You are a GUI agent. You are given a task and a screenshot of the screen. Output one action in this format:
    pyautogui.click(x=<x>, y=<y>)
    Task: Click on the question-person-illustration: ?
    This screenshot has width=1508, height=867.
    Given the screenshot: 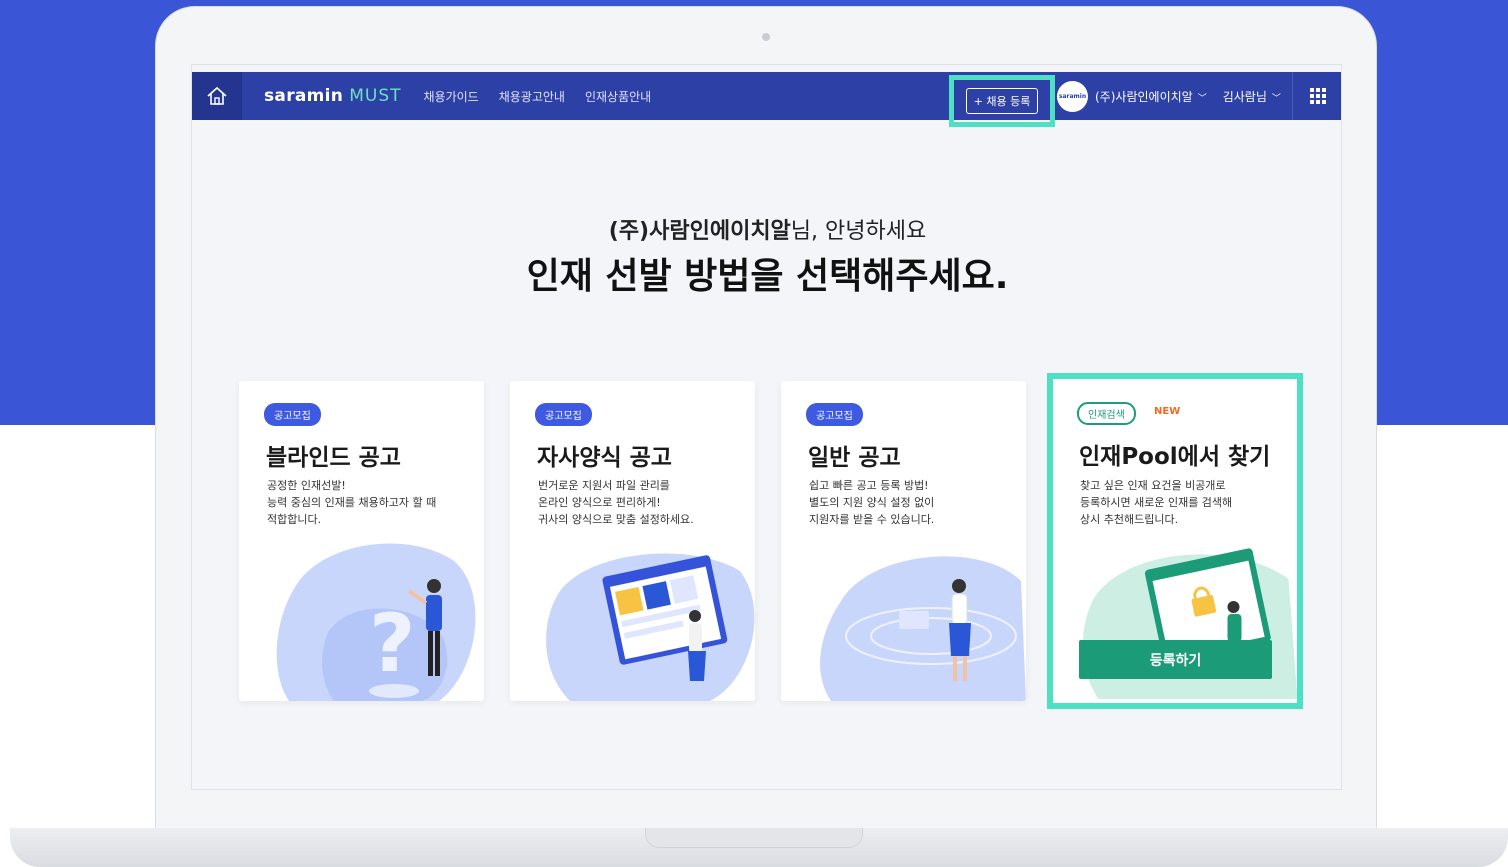 What is the action you would take?
    pyautogui.click(x=376, y=622)
    